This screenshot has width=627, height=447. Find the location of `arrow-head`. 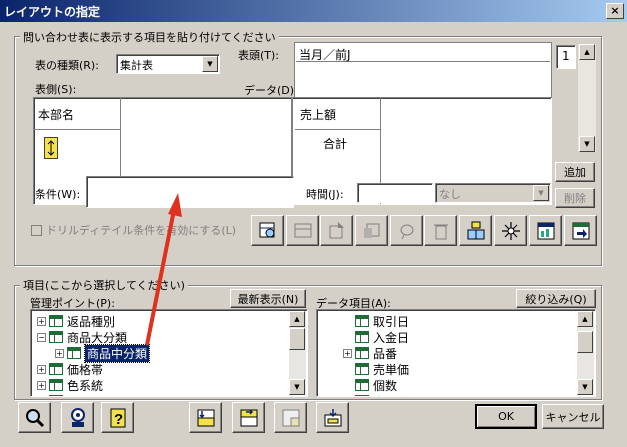

arrow-head is located at coordinates (175, 205).